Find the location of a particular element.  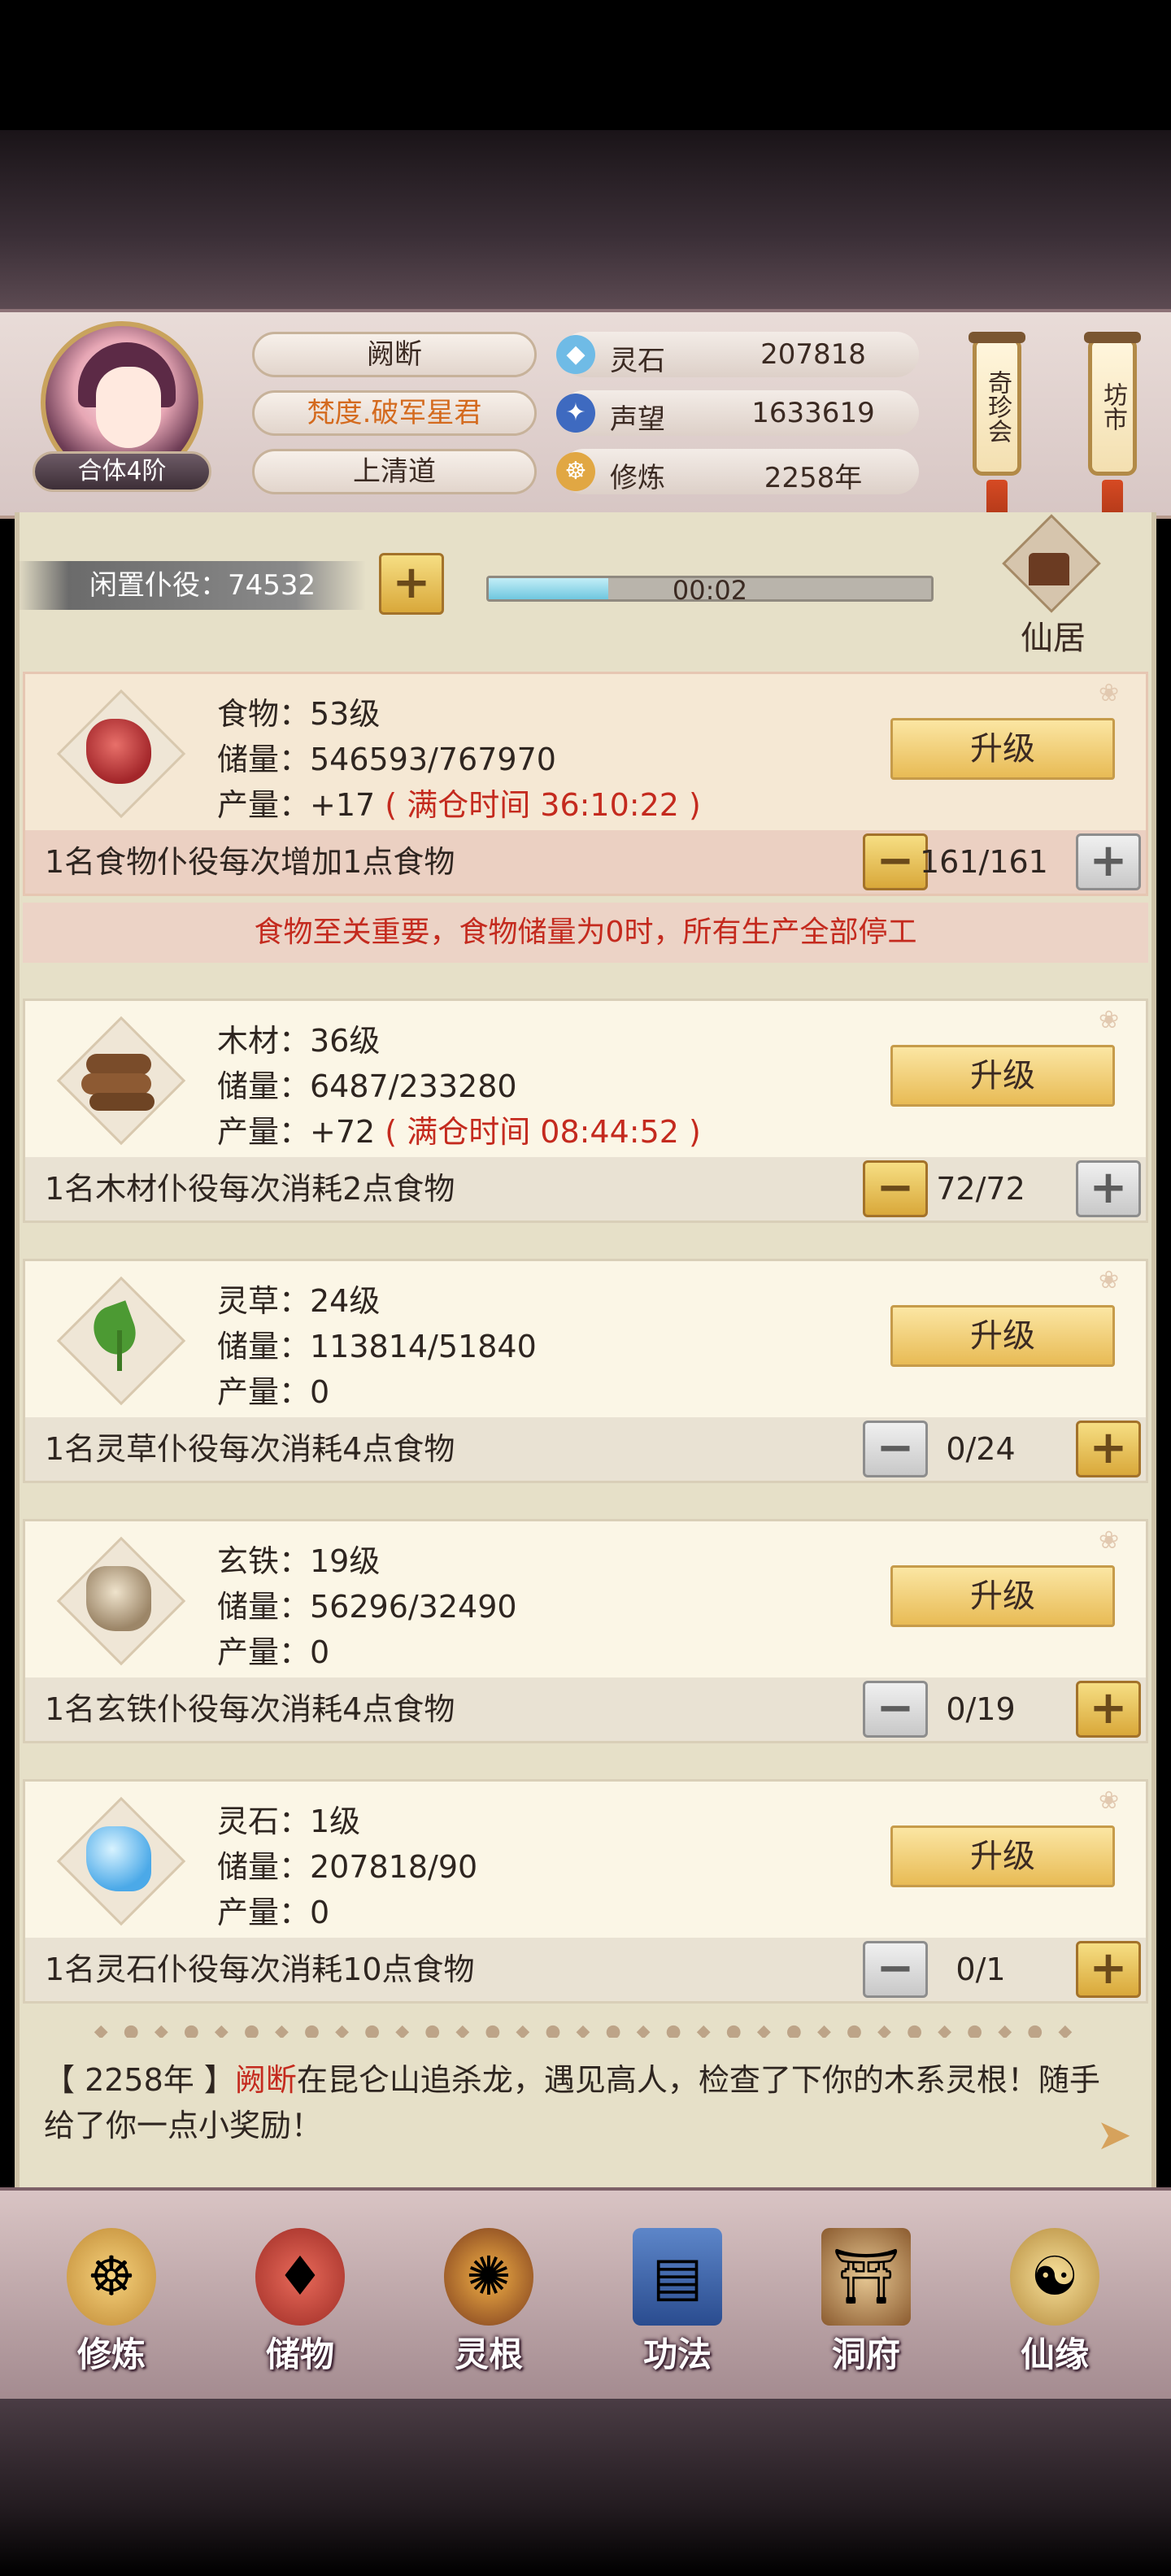

nav-fate: ☯ 仙缘 is located at coordinates (1055, 2310).